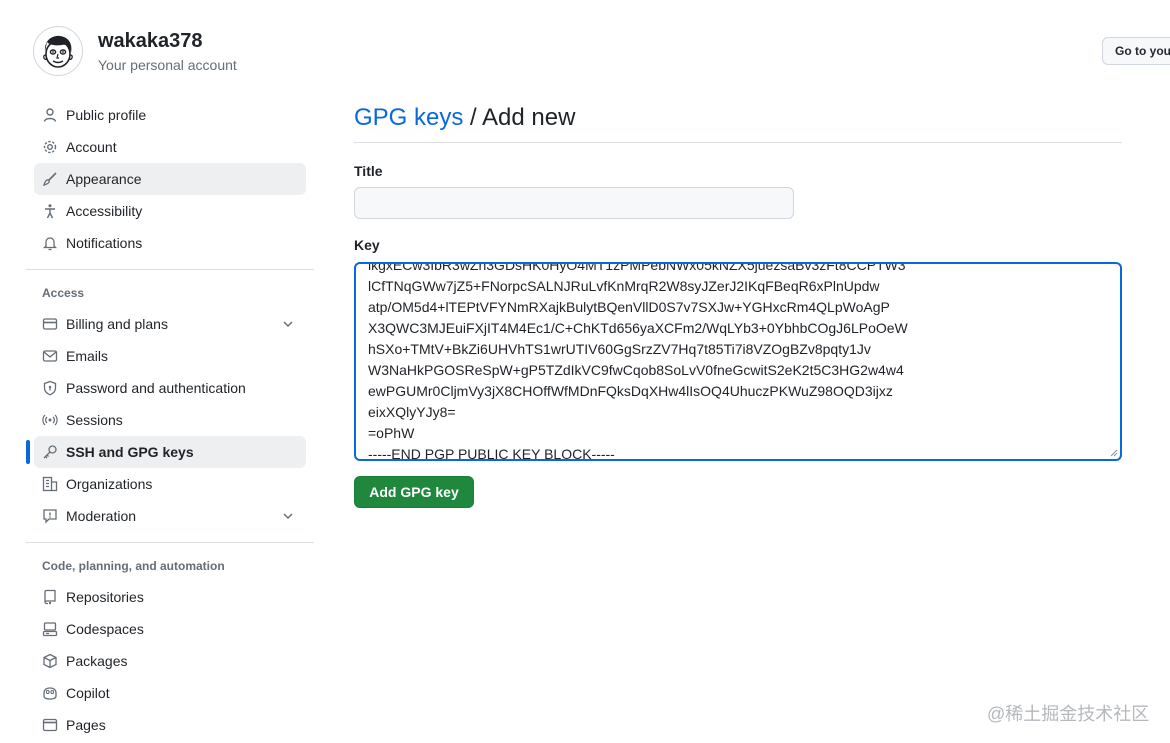 Image resolution: width=1170 pixels, height=743 pixels. What do you see at coordinates (117, 324) in the screenshot?
I see `sidebar-item-label: Billing and plans` at bounding box center [117, 324].